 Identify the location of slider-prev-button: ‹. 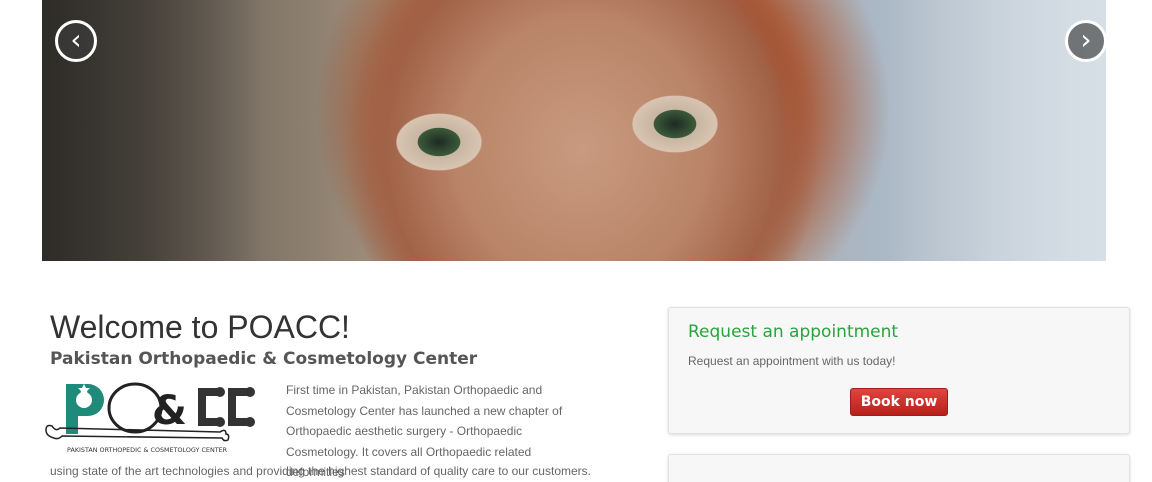
(76, 41).